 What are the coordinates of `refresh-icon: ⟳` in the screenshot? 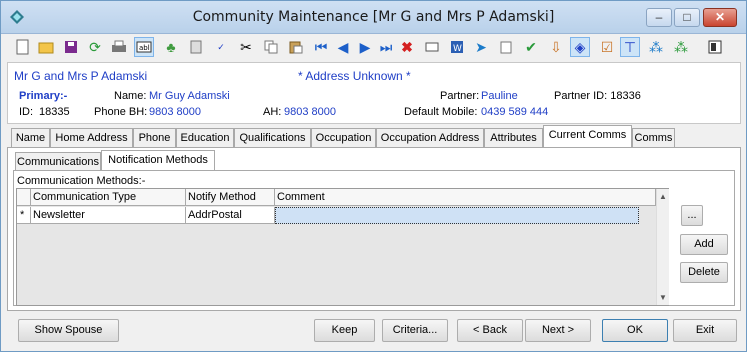 It's located at (95, 47).